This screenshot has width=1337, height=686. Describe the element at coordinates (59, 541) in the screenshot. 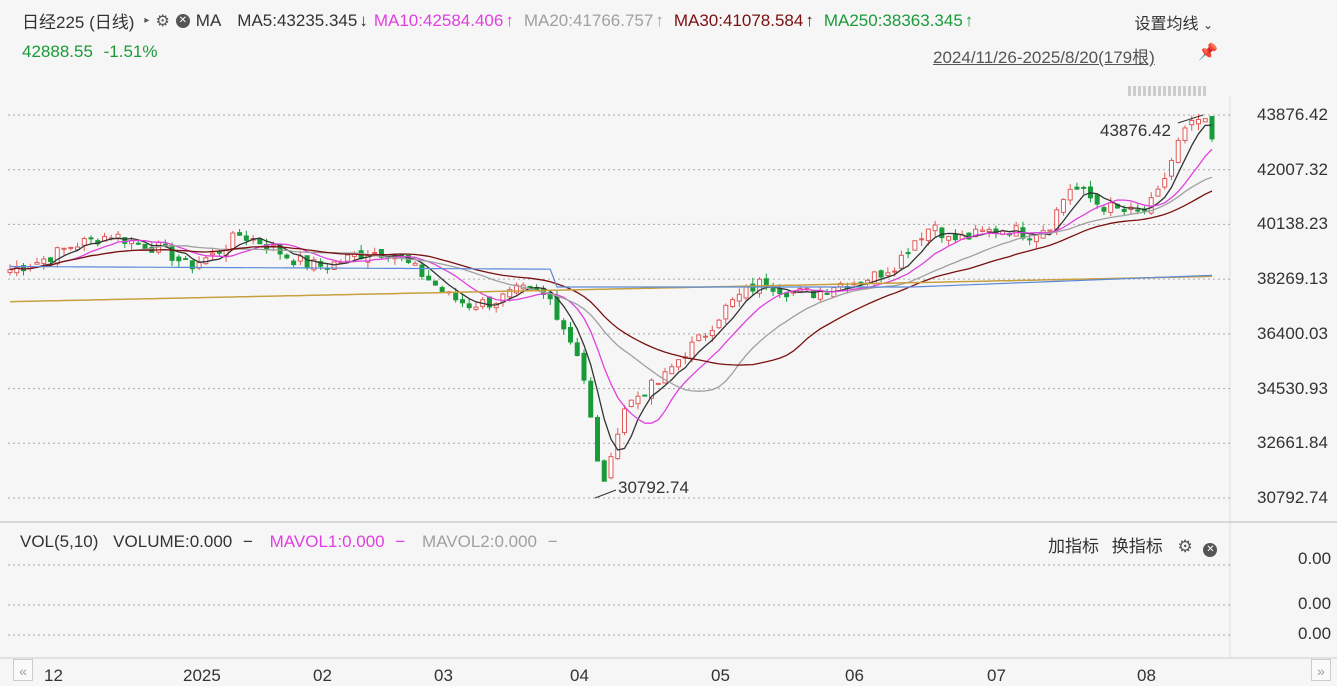

I see `vol-label: VOL(5,10)` at that location.